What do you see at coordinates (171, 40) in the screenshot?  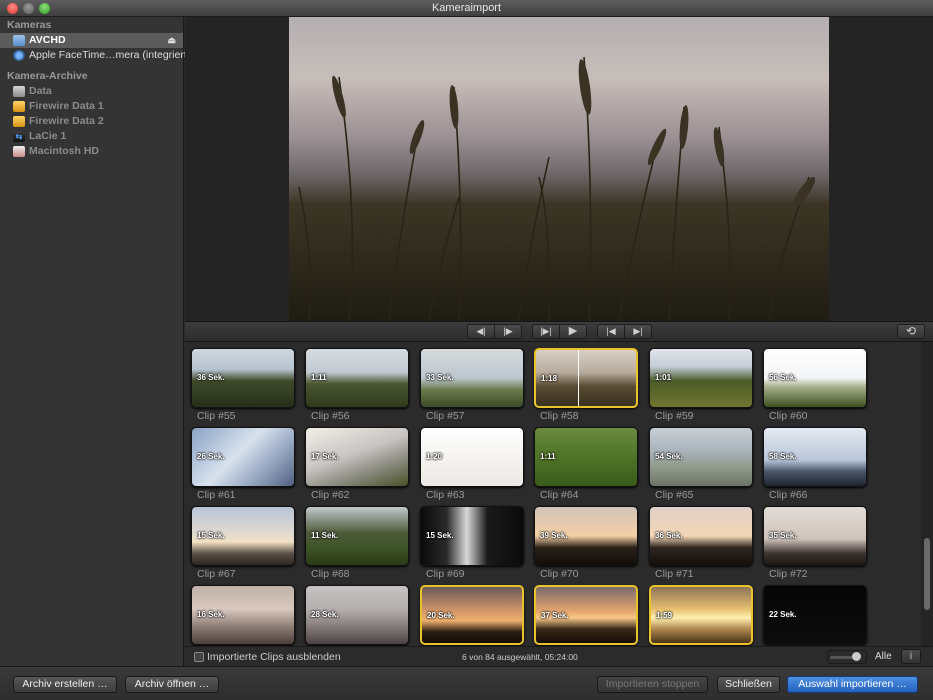 I see `eject-icon: ⏏` at bounding box center [171, 40].